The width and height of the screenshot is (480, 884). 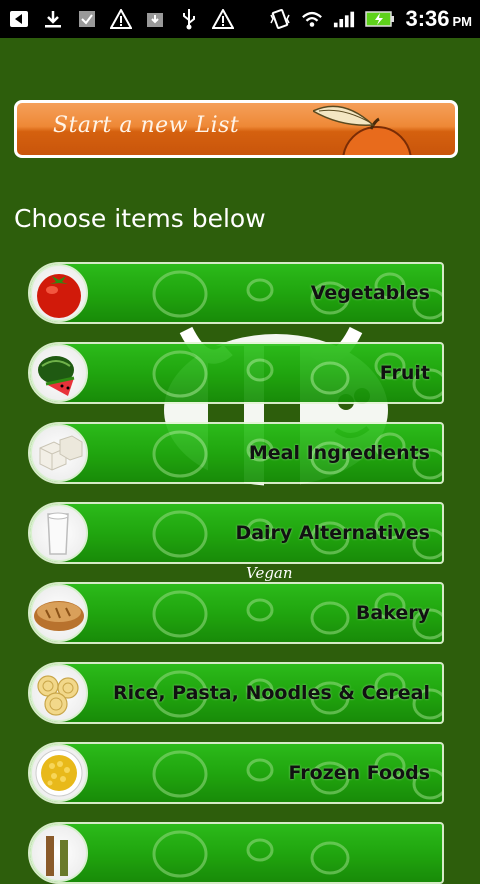 What do you see at coordinates (392, 613) in the screenshot?
I see `category-label: Bakery` at bounding box center [392, 613].